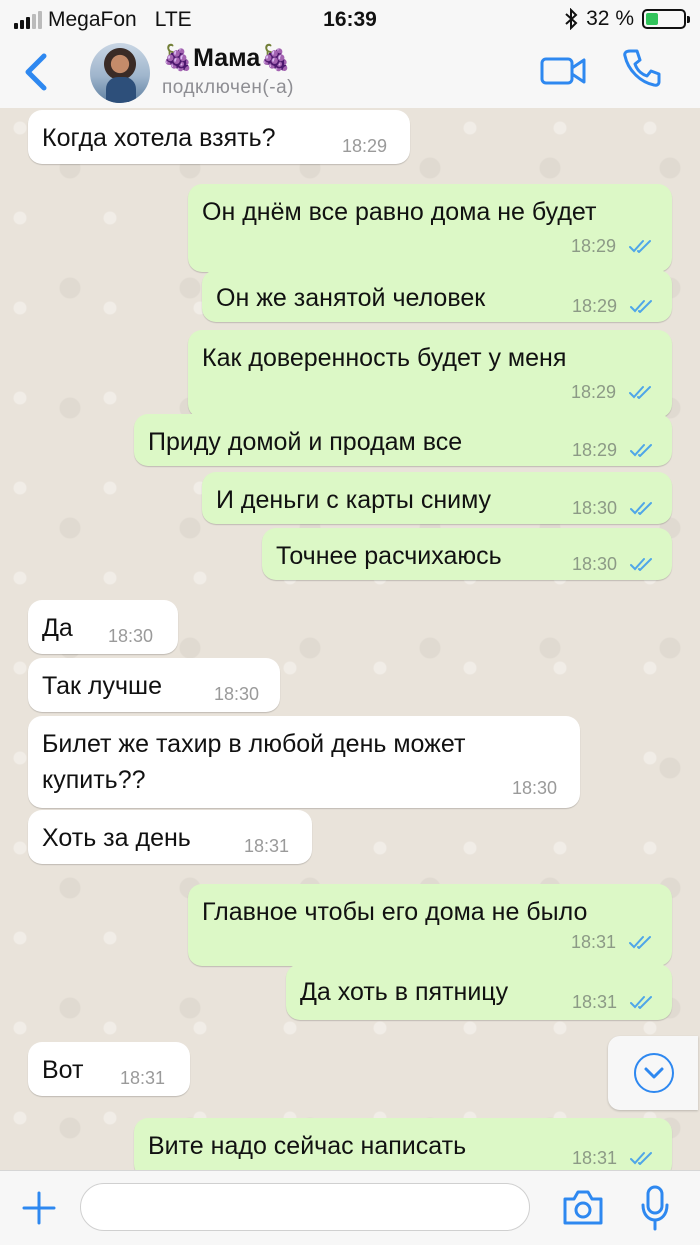 The image size is (700, 1245). I want to click on status-bar: MegaFon LTE 16:39 32 %, so click(350, 20).